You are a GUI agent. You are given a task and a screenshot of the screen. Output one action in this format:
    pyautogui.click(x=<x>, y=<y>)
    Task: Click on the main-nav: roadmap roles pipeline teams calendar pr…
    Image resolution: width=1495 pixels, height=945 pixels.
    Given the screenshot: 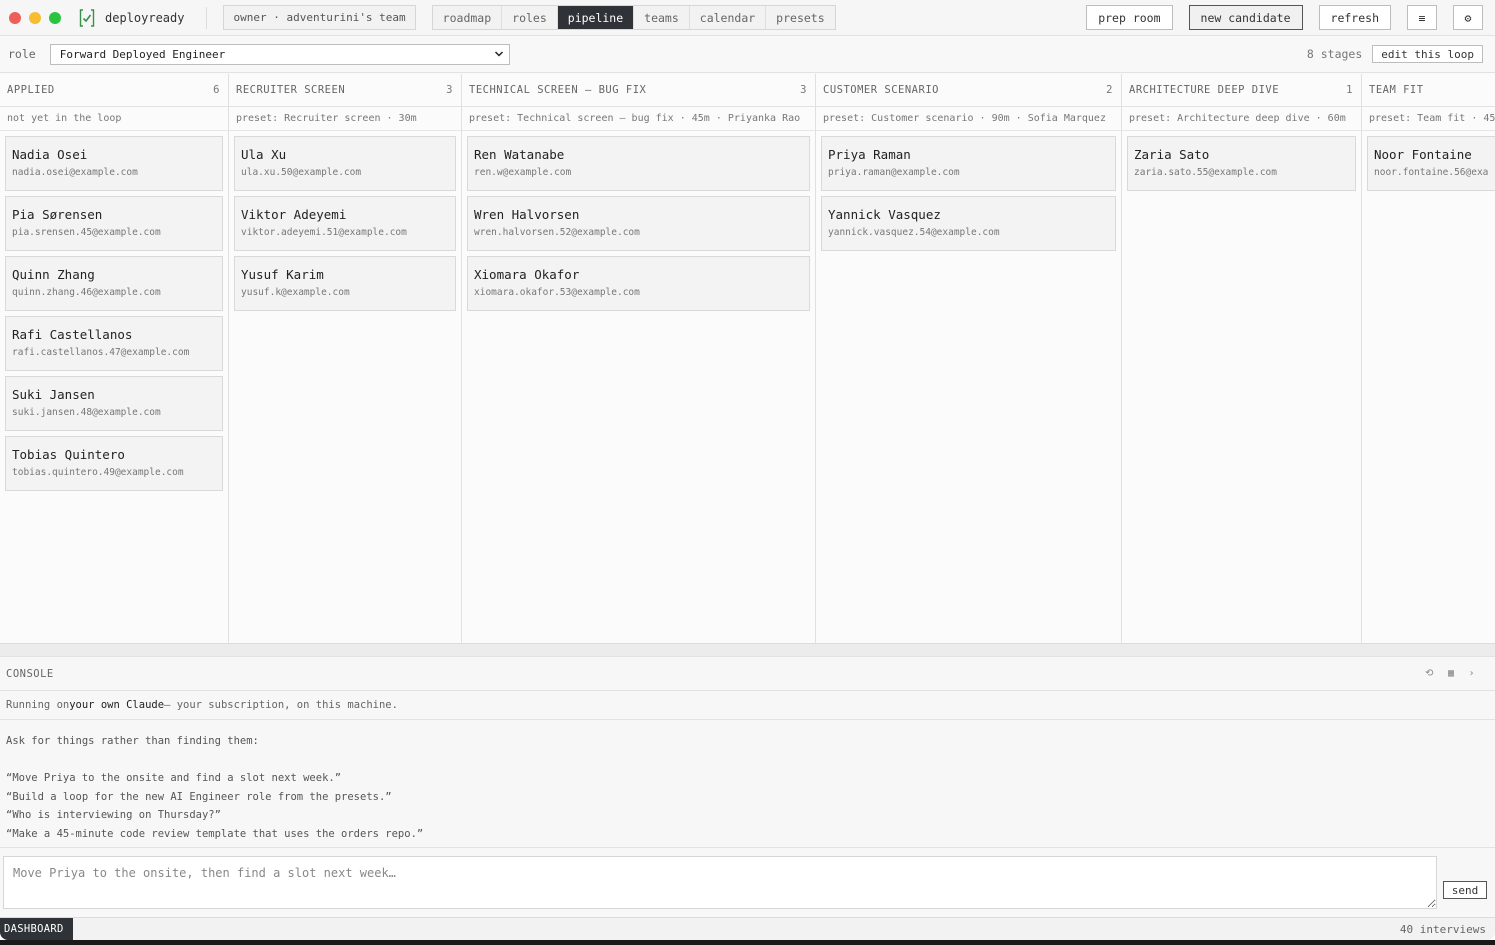 What is the action you would take?
    pyautogui.click(x=633, y=17)
    